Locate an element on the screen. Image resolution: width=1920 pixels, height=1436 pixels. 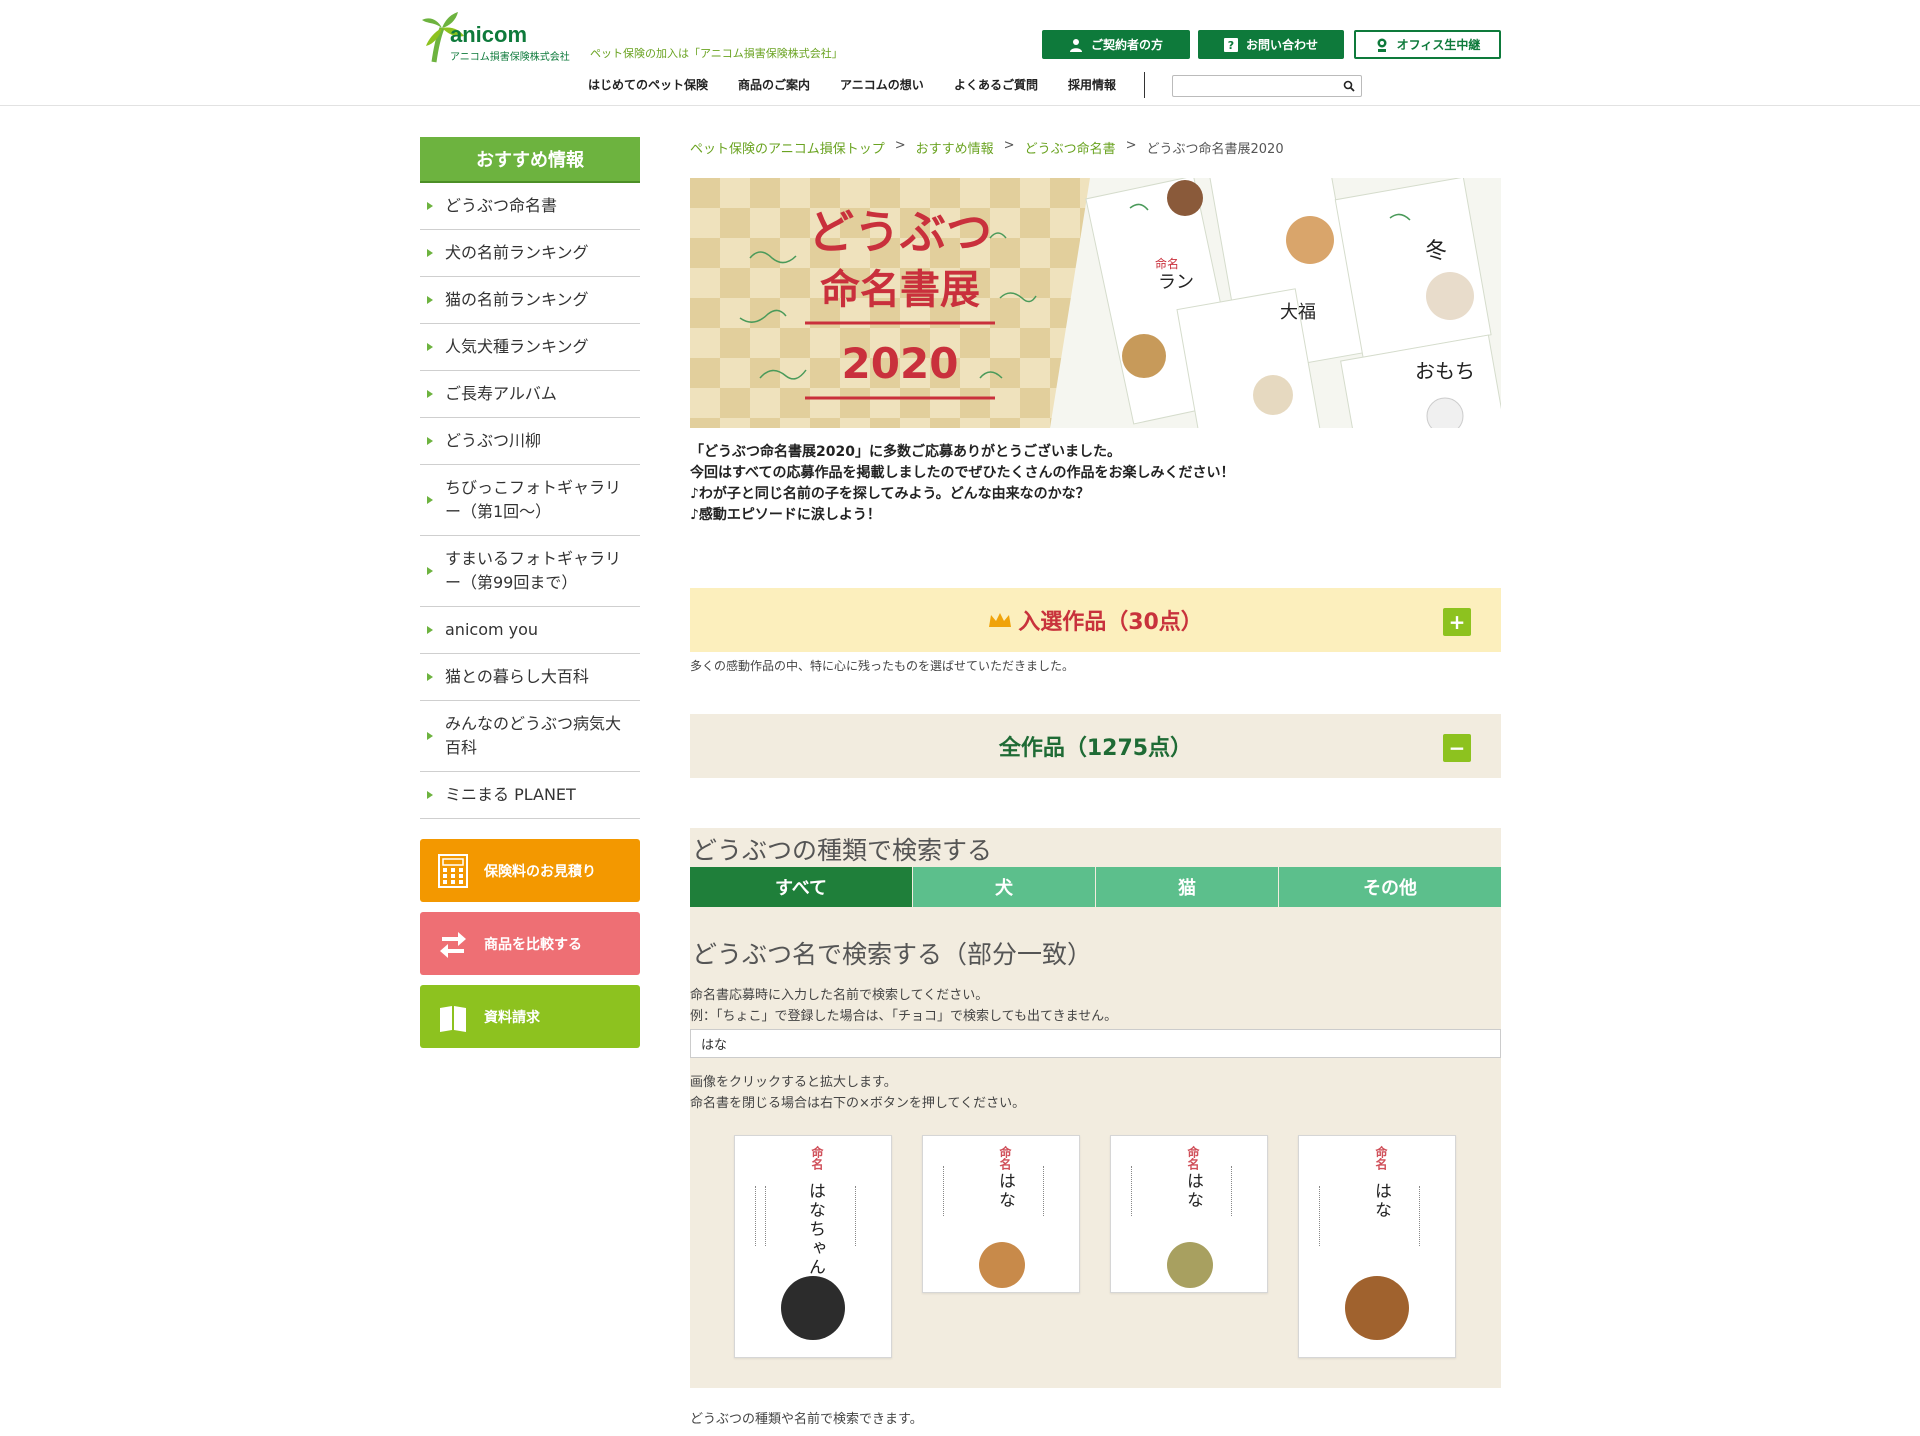
sidebar-item-cat-encyclopedia: 猫との暮らし大百科 is located at coordinates (530, 677).